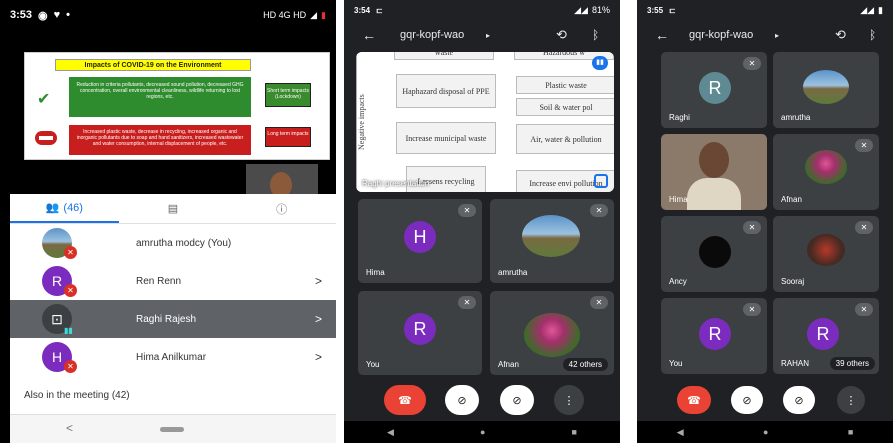  What do you see at coordinates (655, 10) in the screenshot?
I see `status-time: 3:55` at bounding box center [655, 10].